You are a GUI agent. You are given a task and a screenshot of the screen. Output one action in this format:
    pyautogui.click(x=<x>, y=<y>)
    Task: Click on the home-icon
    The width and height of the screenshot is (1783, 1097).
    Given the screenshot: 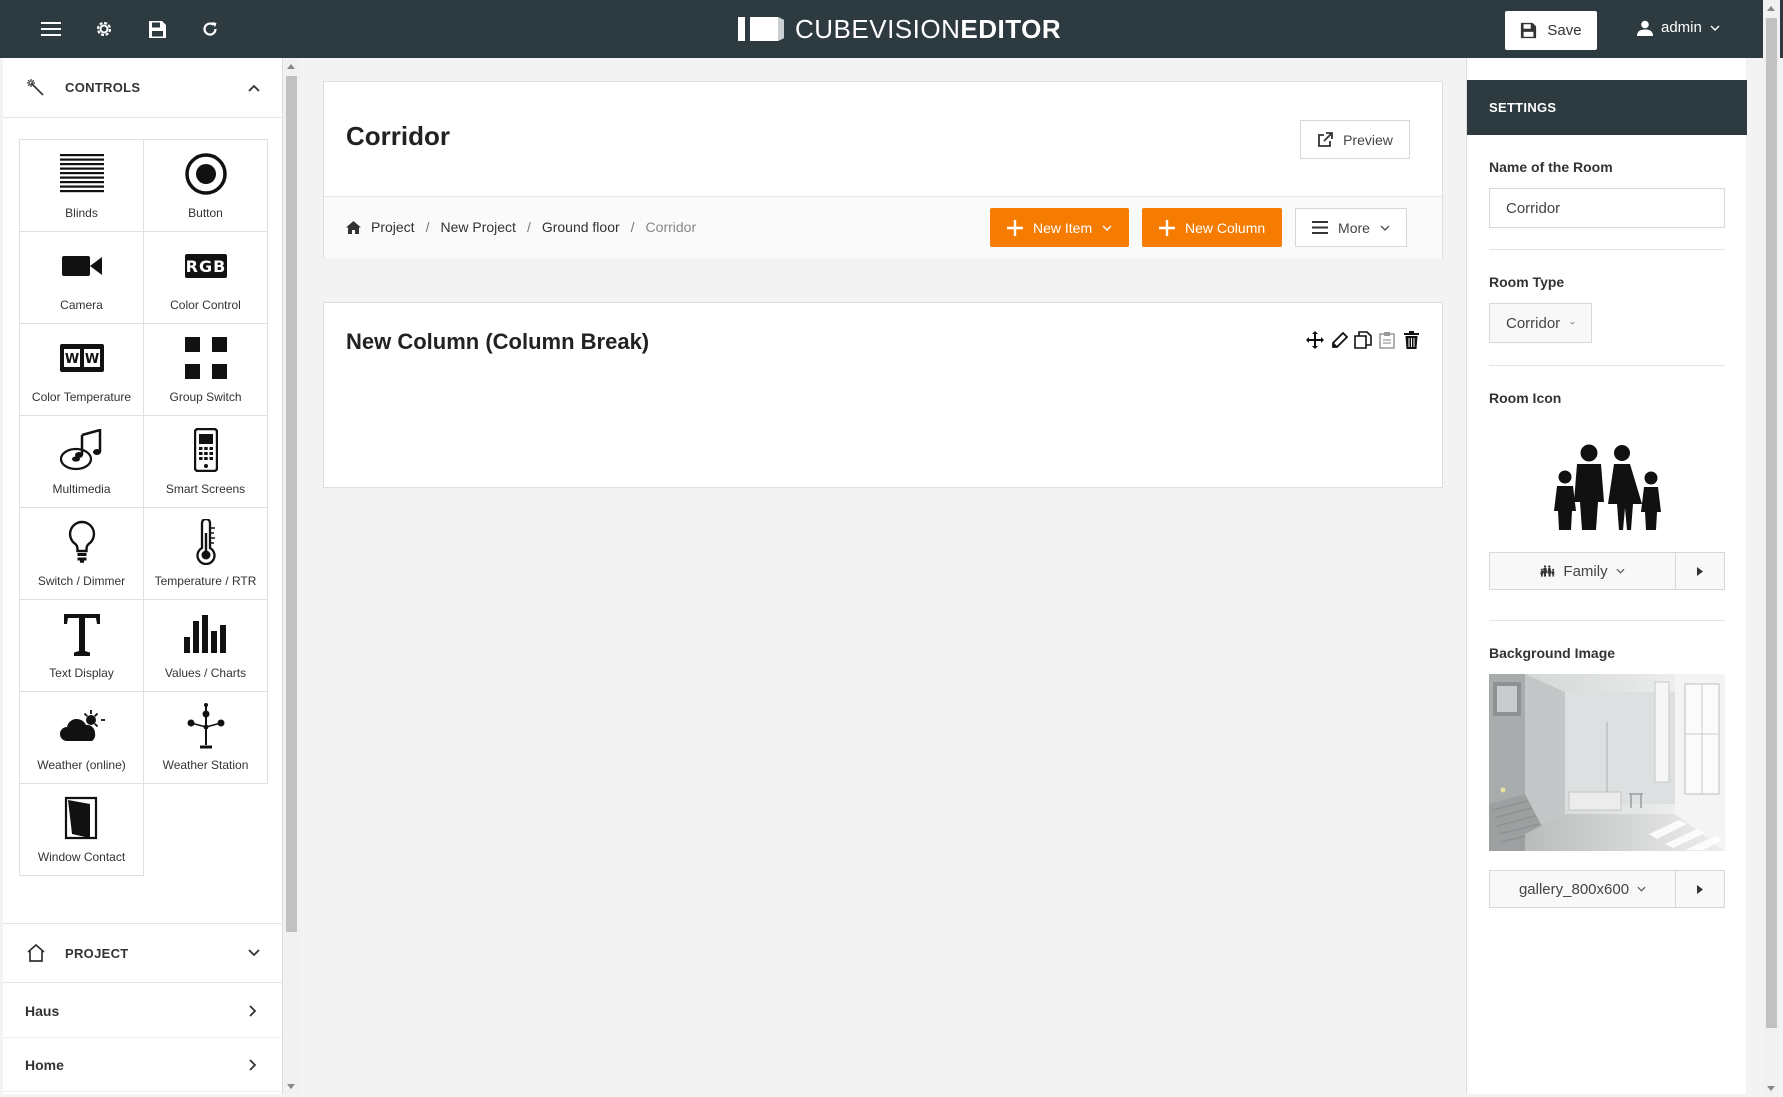 What is the action you would take?
    pyautogui.click(x=353, y=227)
    